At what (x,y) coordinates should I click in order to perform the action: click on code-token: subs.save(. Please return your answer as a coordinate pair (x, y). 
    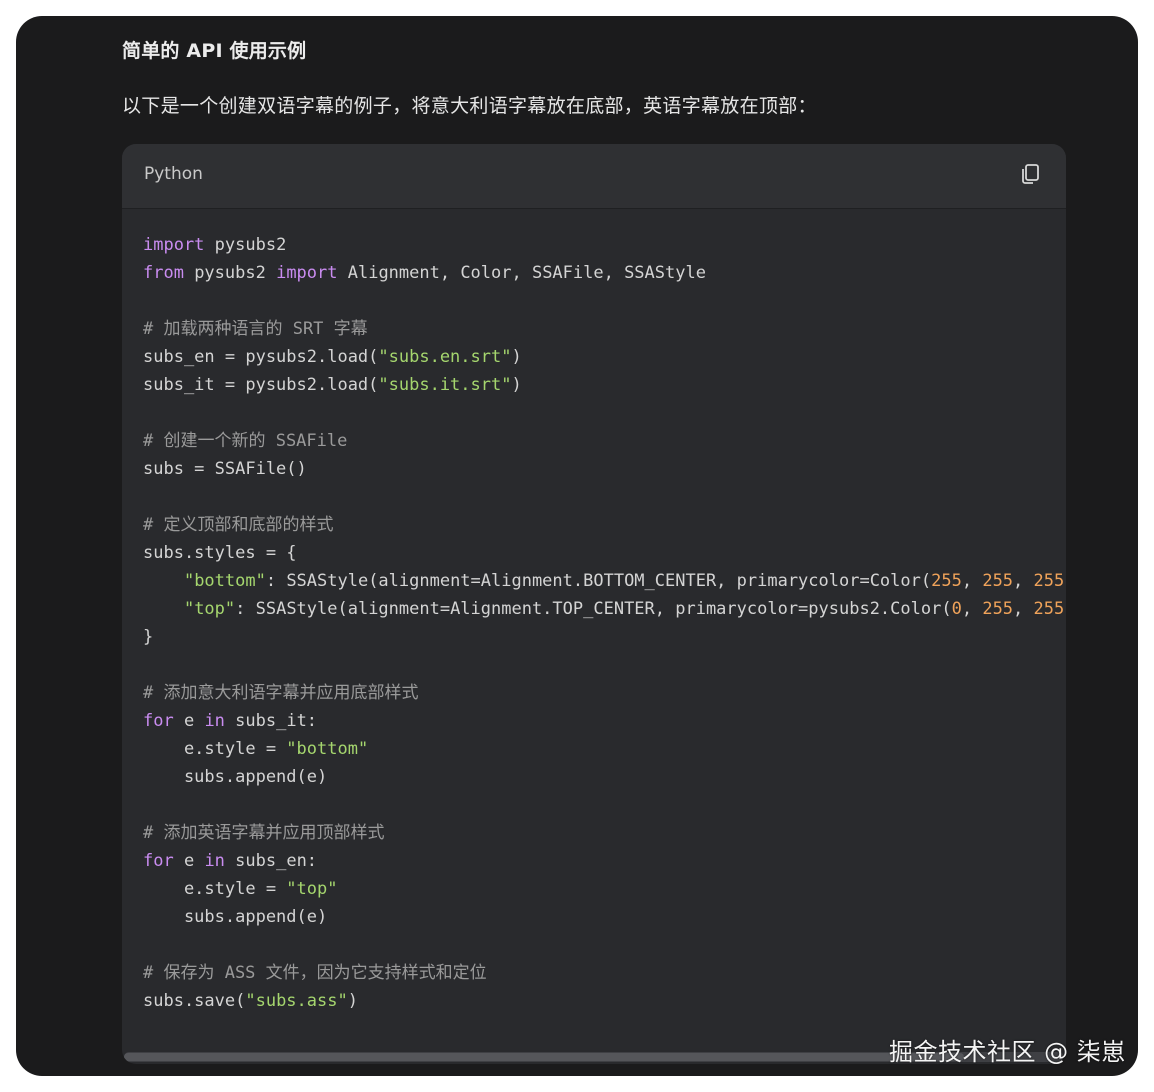
    Looking at the image, I should click on (194, 1001).